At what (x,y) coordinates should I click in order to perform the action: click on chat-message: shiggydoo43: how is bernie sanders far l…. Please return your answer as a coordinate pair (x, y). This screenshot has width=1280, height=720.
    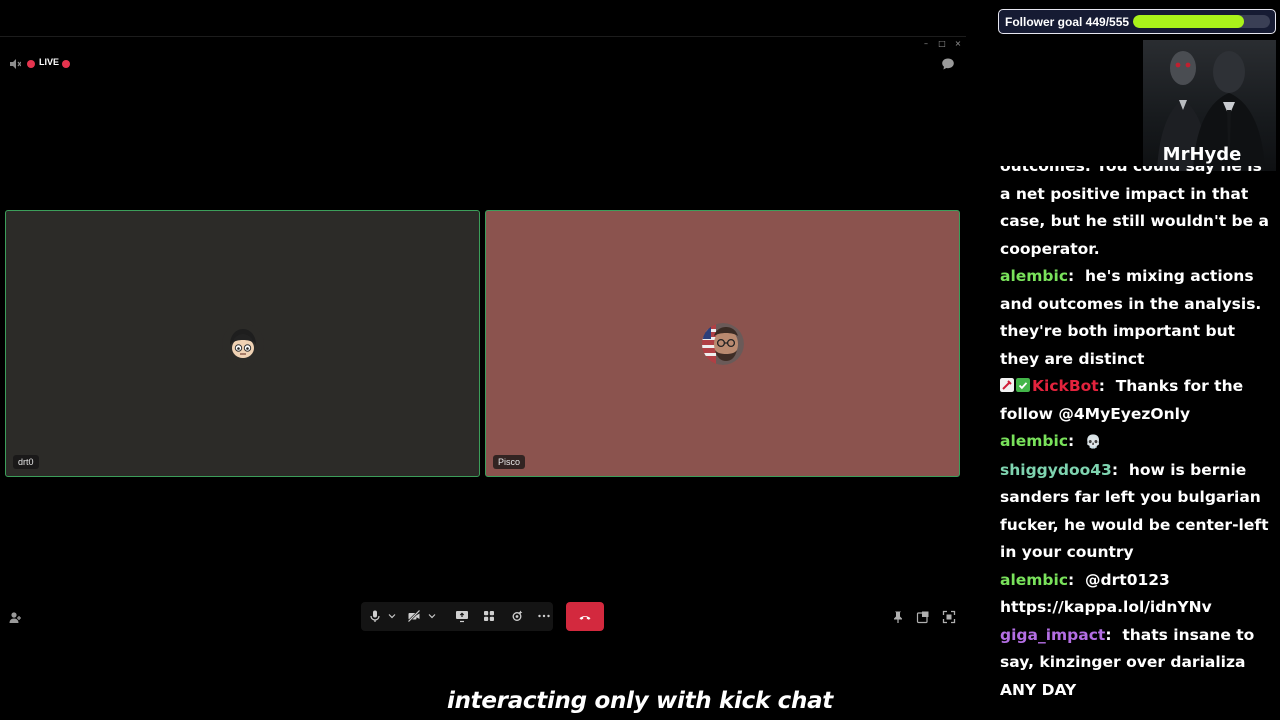
    Looking at the image, I should click on (1134, 511).